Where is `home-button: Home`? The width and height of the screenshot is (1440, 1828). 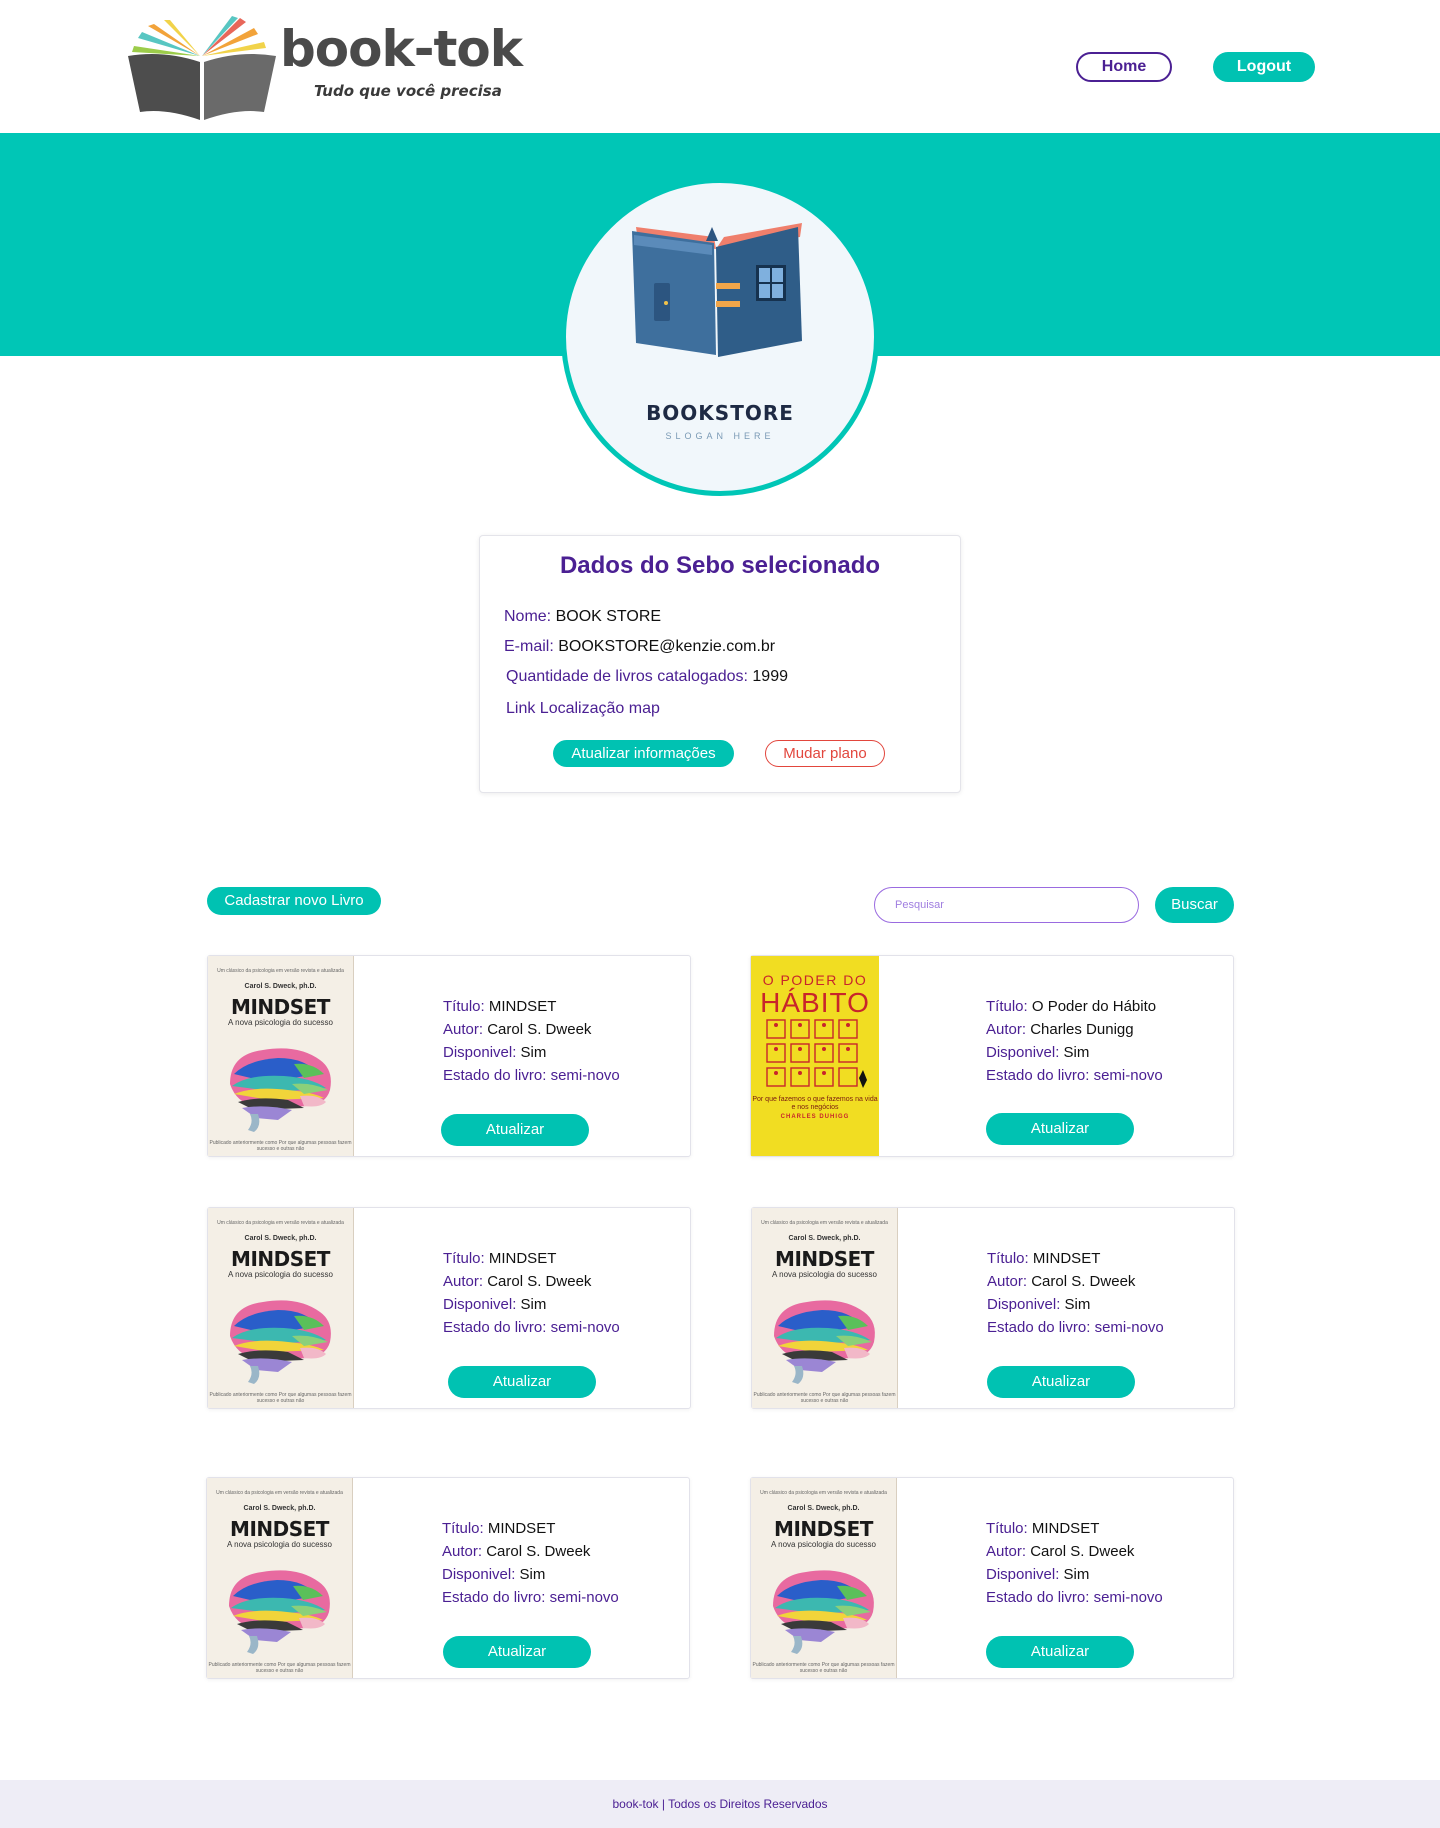 home-button: Home is located at coordinates (1124, 67).